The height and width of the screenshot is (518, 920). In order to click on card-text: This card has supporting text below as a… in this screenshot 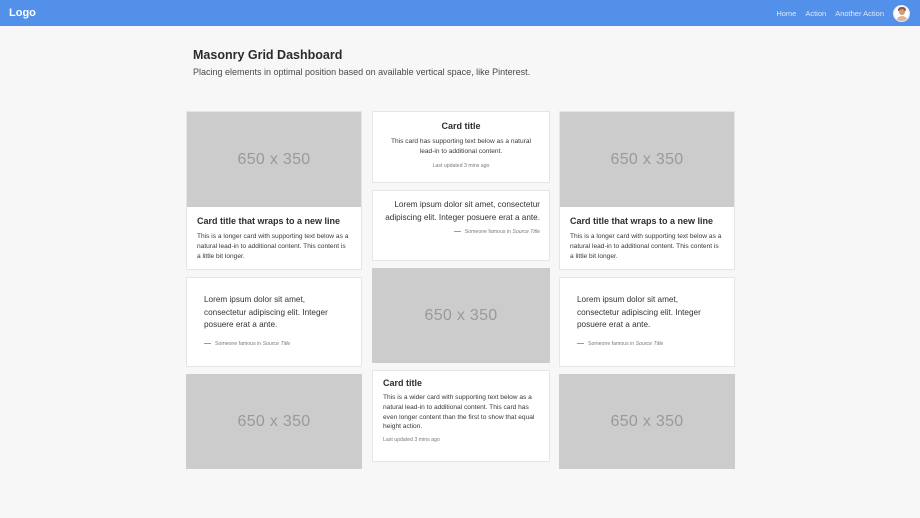, I will do `click(460, 146)`.